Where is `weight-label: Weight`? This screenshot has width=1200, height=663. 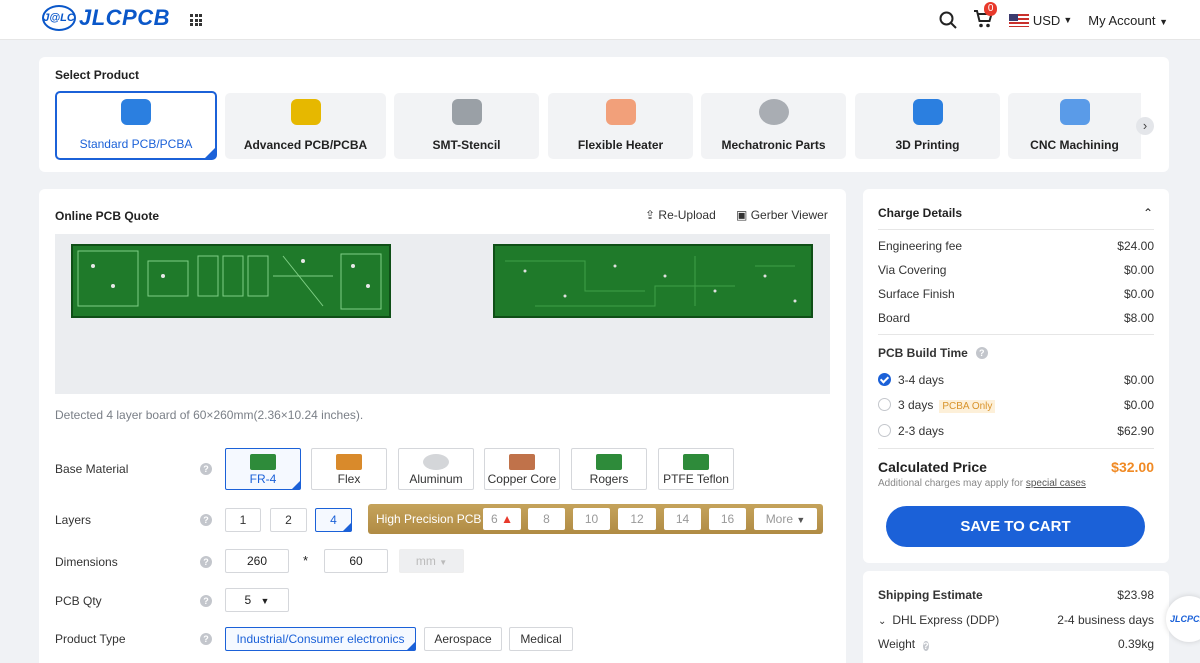
weight-label: Weight is located at coordinates (897, 644).